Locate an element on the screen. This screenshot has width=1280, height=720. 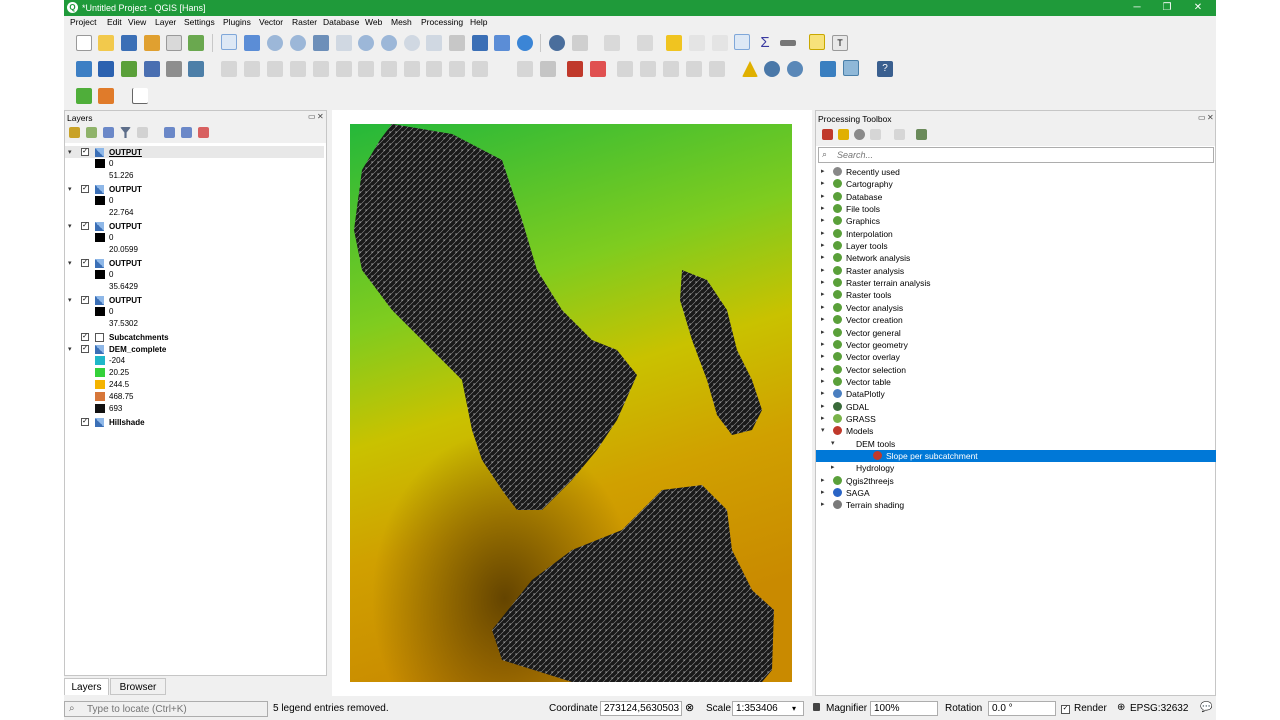
new-bookmark-icon is located at coordinates (480, 43).